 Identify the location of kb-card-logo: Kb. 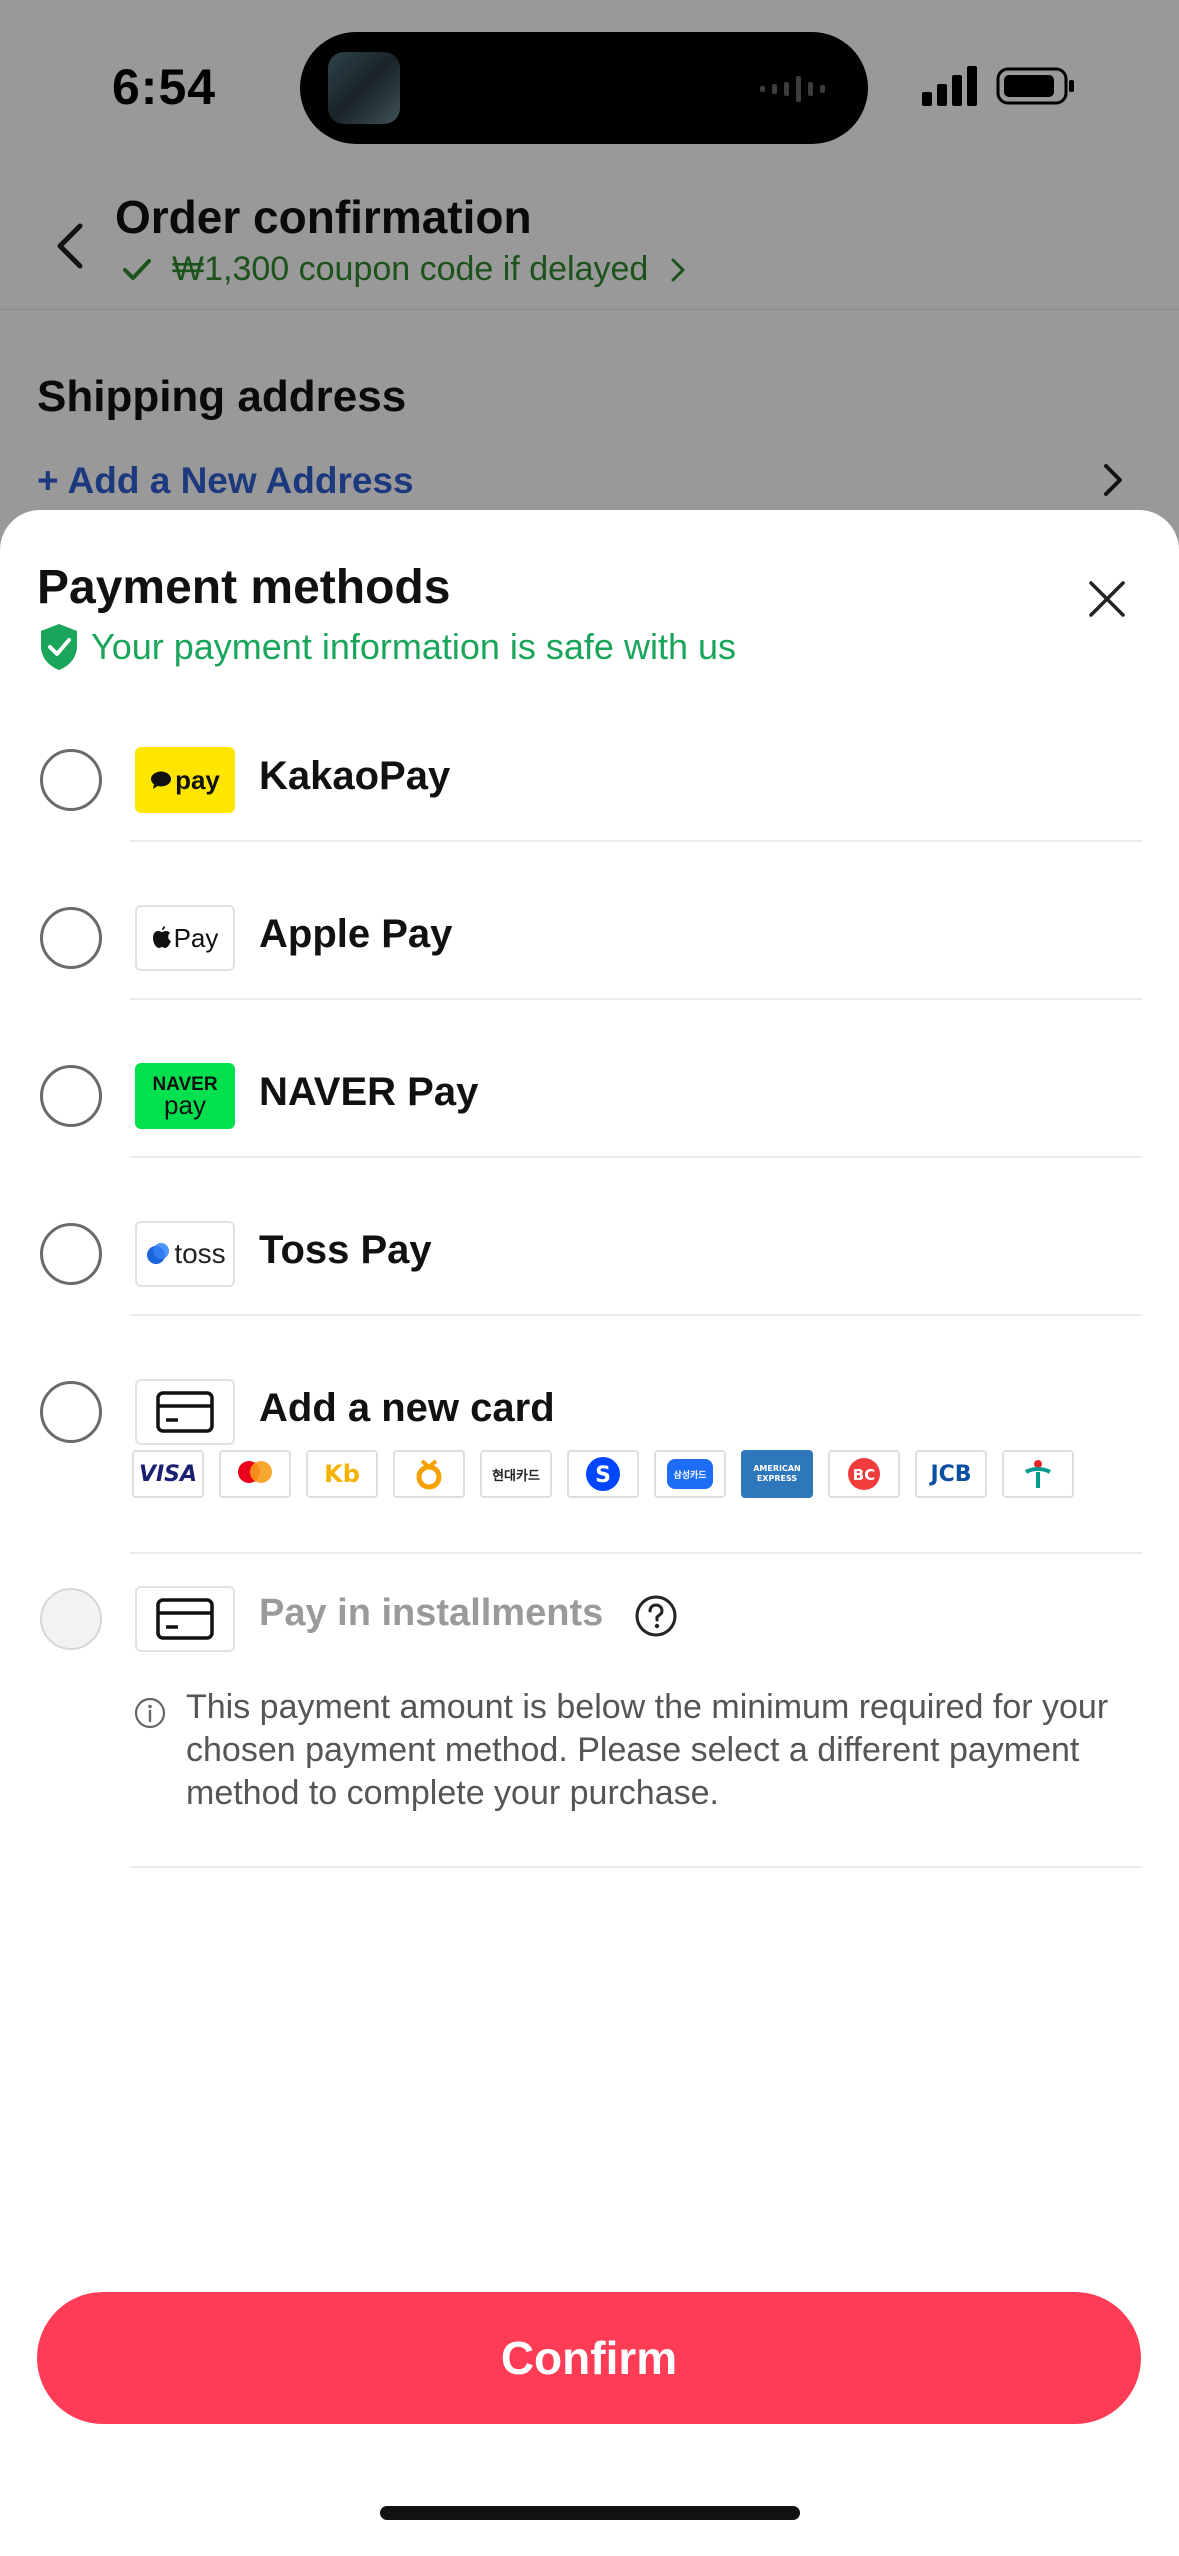
(342, 1474).